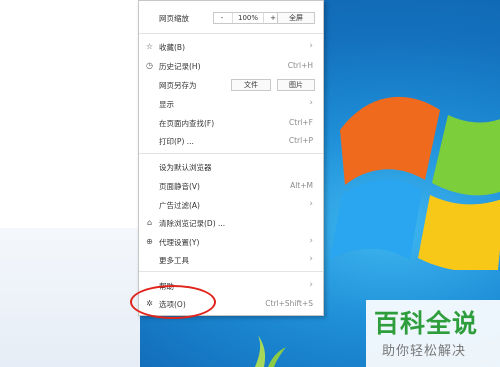 This screenshot has width=500, height=367. Describe the element at coordinates (289, 303) in the screenshot. I see `shortcut-label: Ctrl+Shift+S` at that location.